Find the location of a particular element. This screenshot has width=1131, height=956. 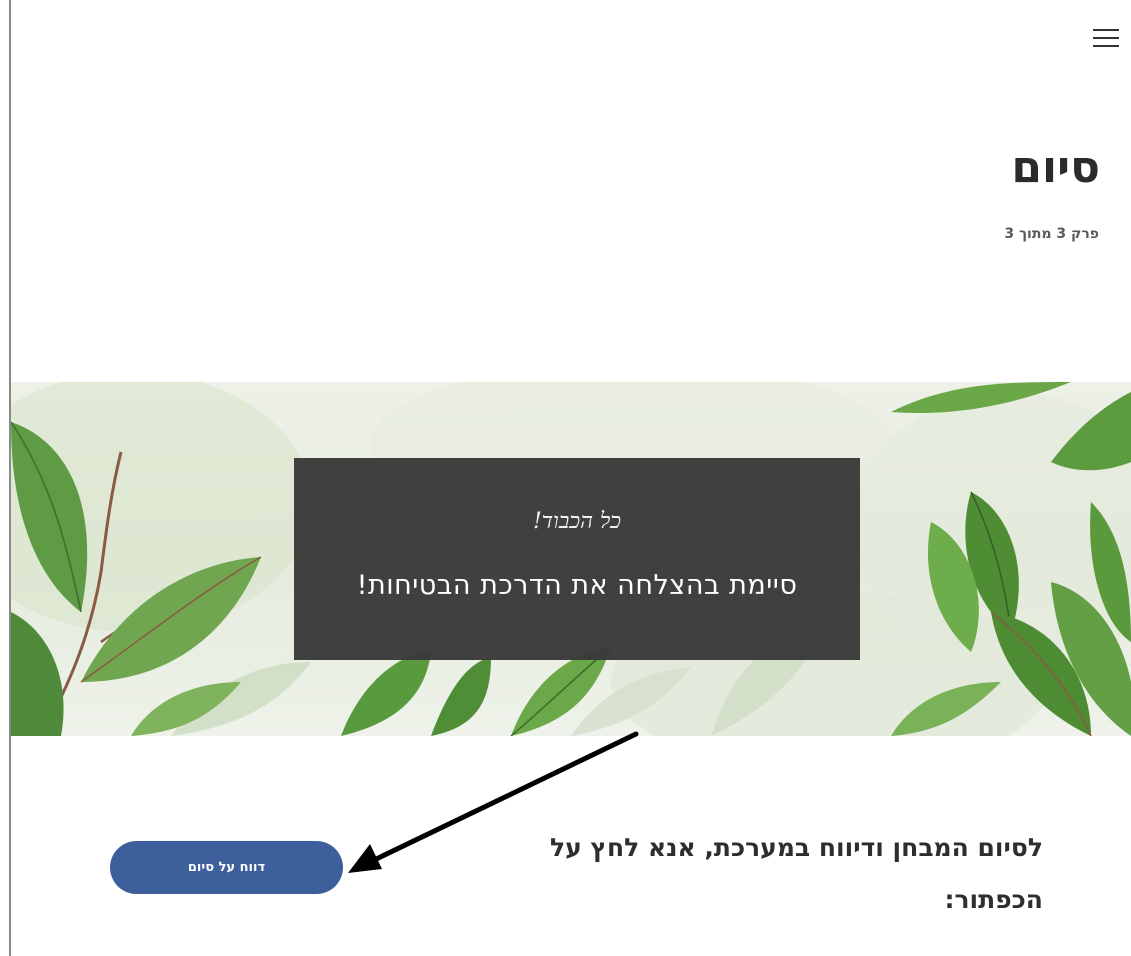

chapter-title: סיום is located at coordinates (1055, 167).